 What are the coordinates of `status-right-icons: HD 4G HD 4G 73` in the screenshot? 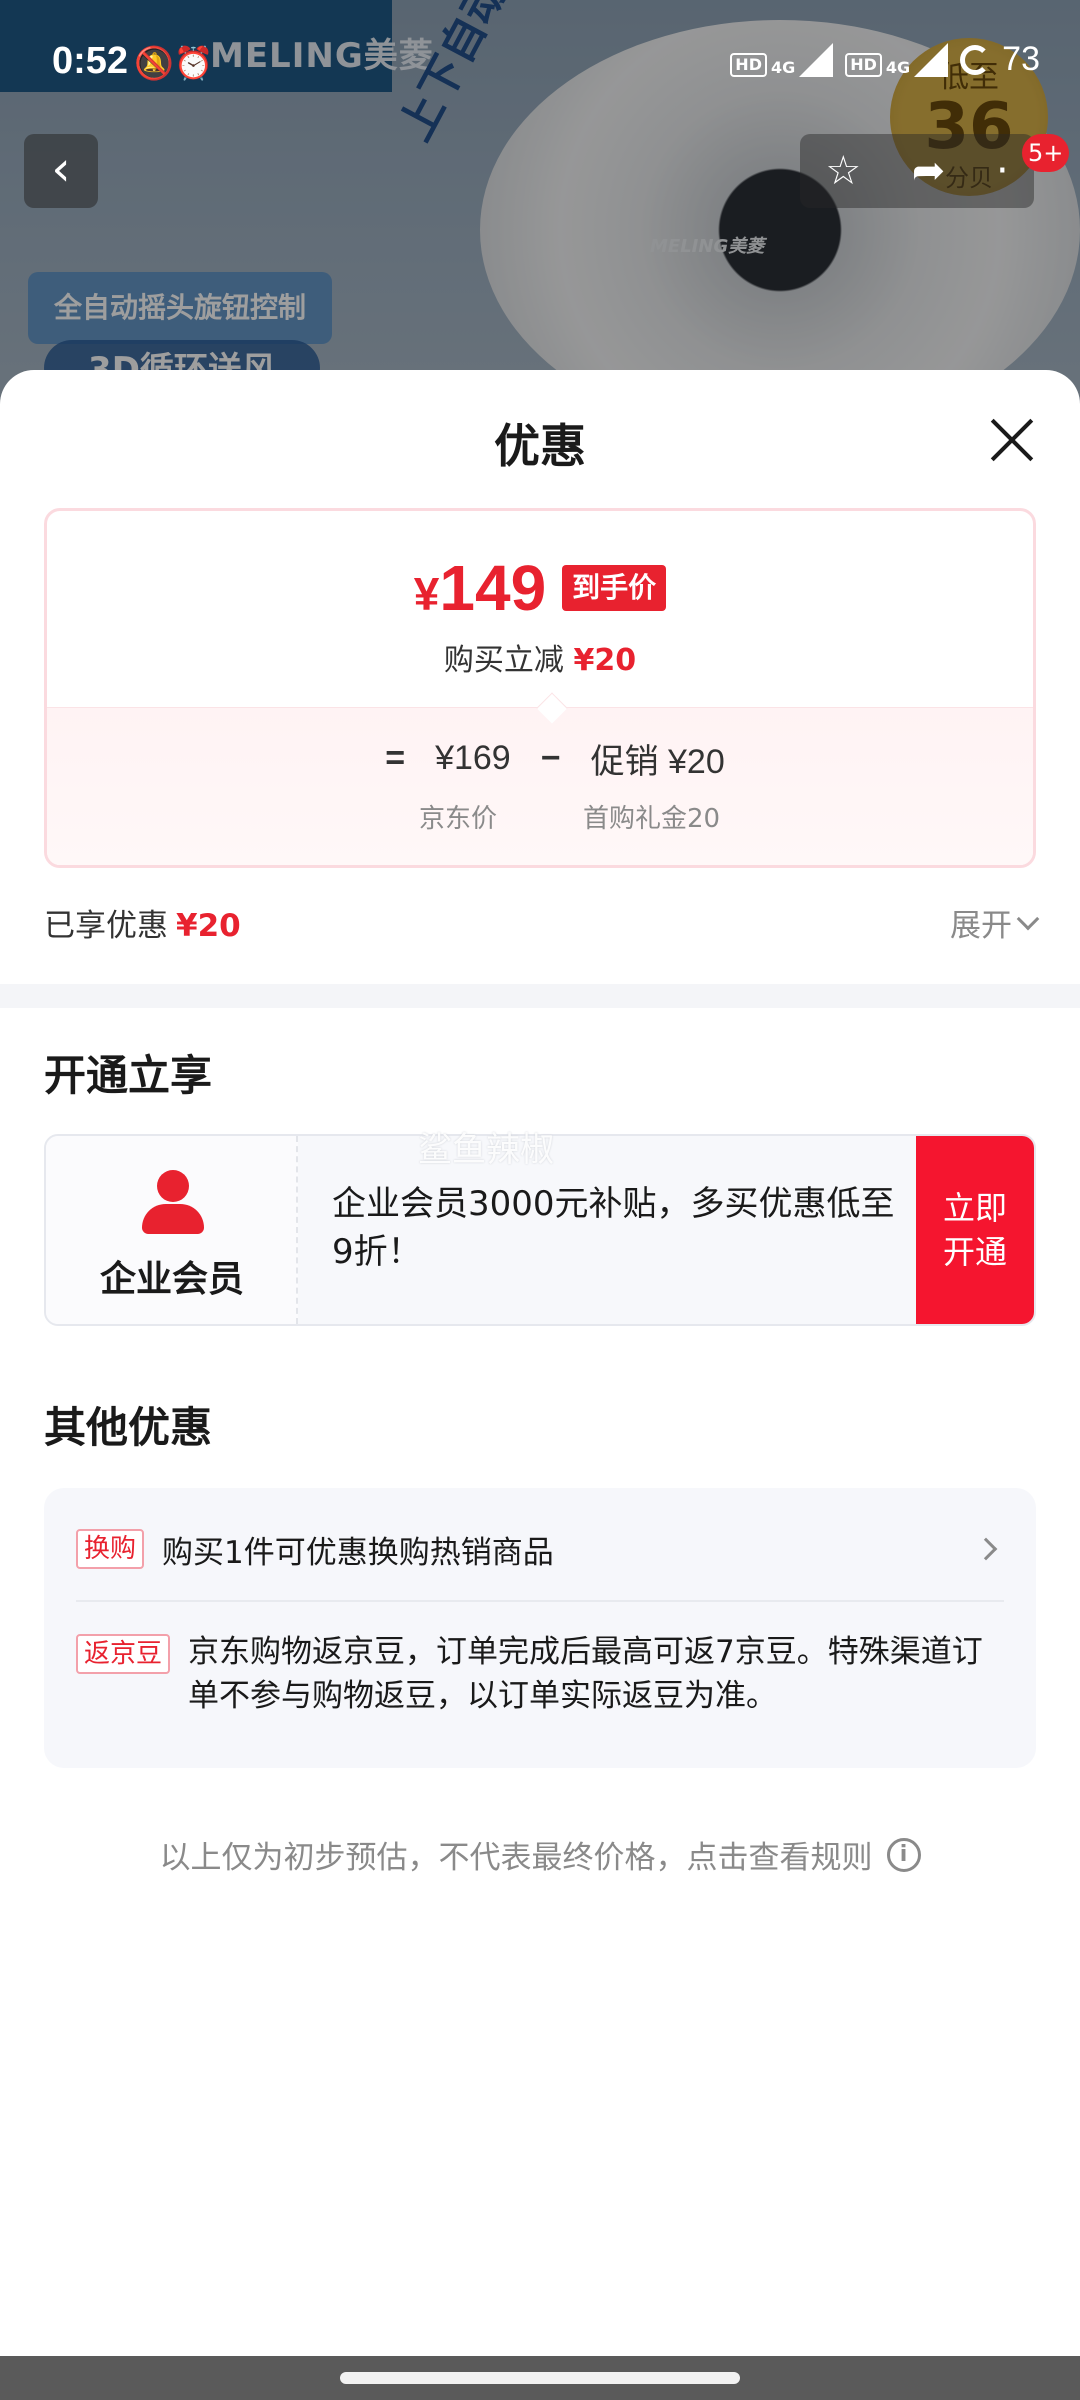 It's located at (885, 59).